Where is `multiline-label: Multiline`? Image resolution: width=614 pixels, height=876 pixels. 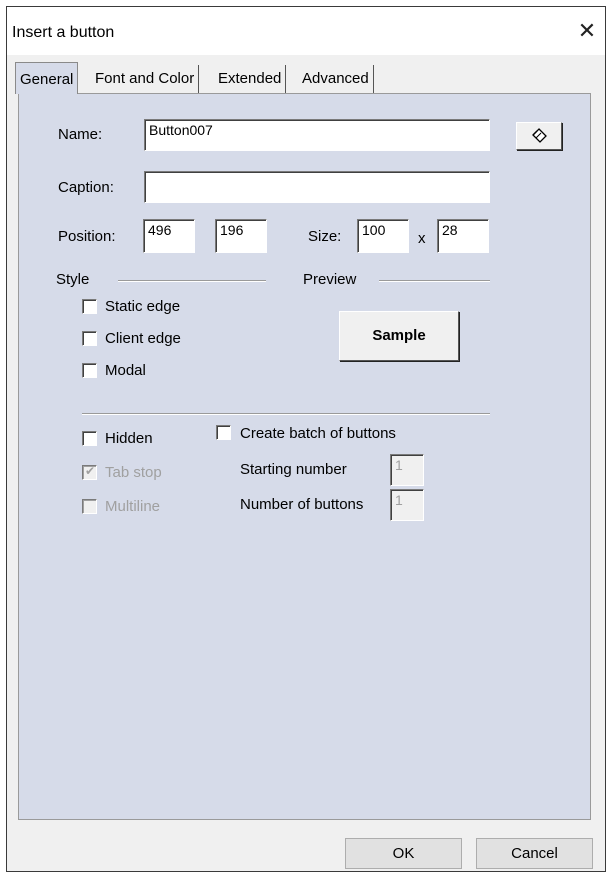 multiline-label: Multiline is located at coordinates (133, 506).